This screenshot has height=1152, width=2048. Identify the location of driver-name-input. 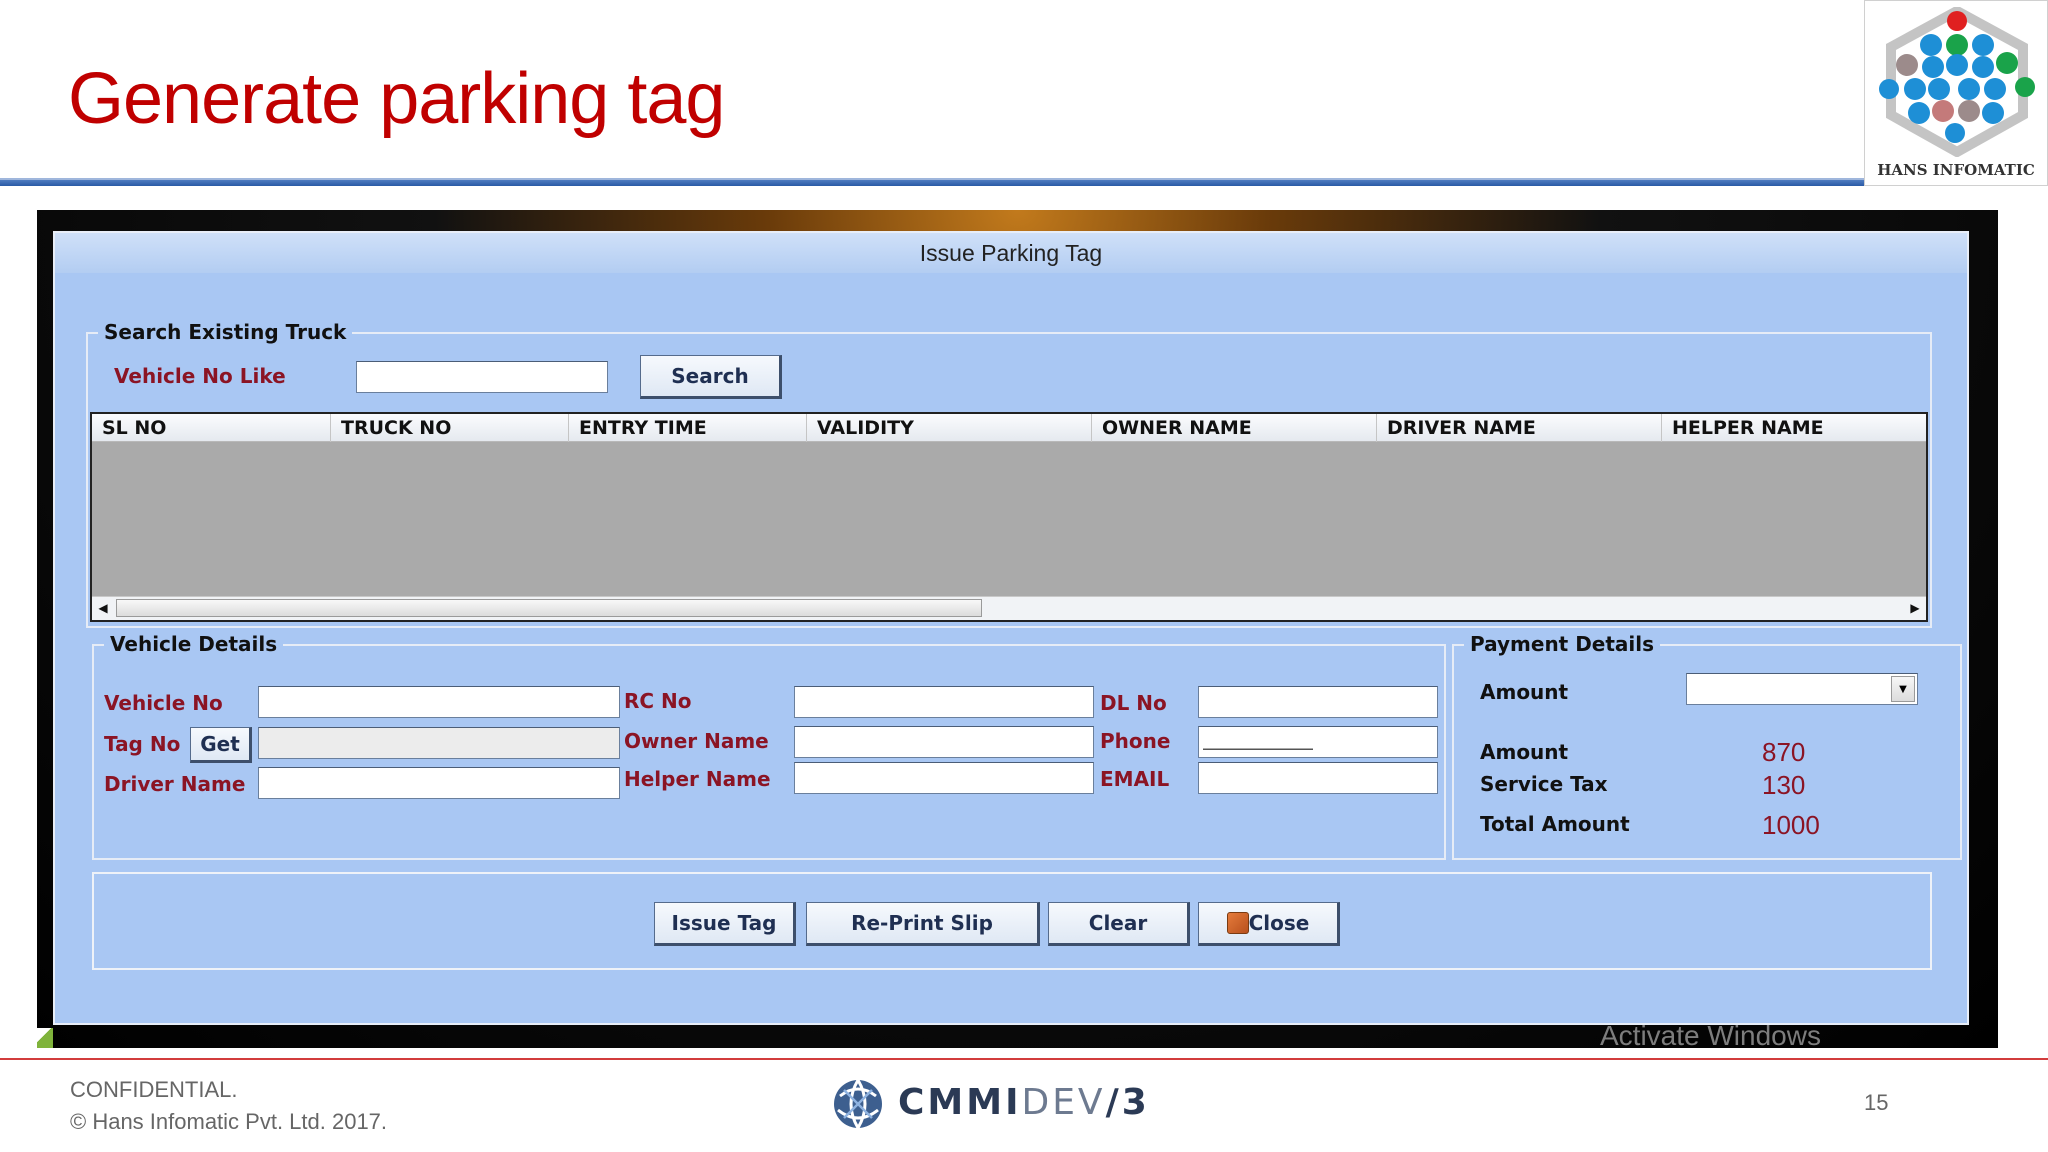
(439, 783).